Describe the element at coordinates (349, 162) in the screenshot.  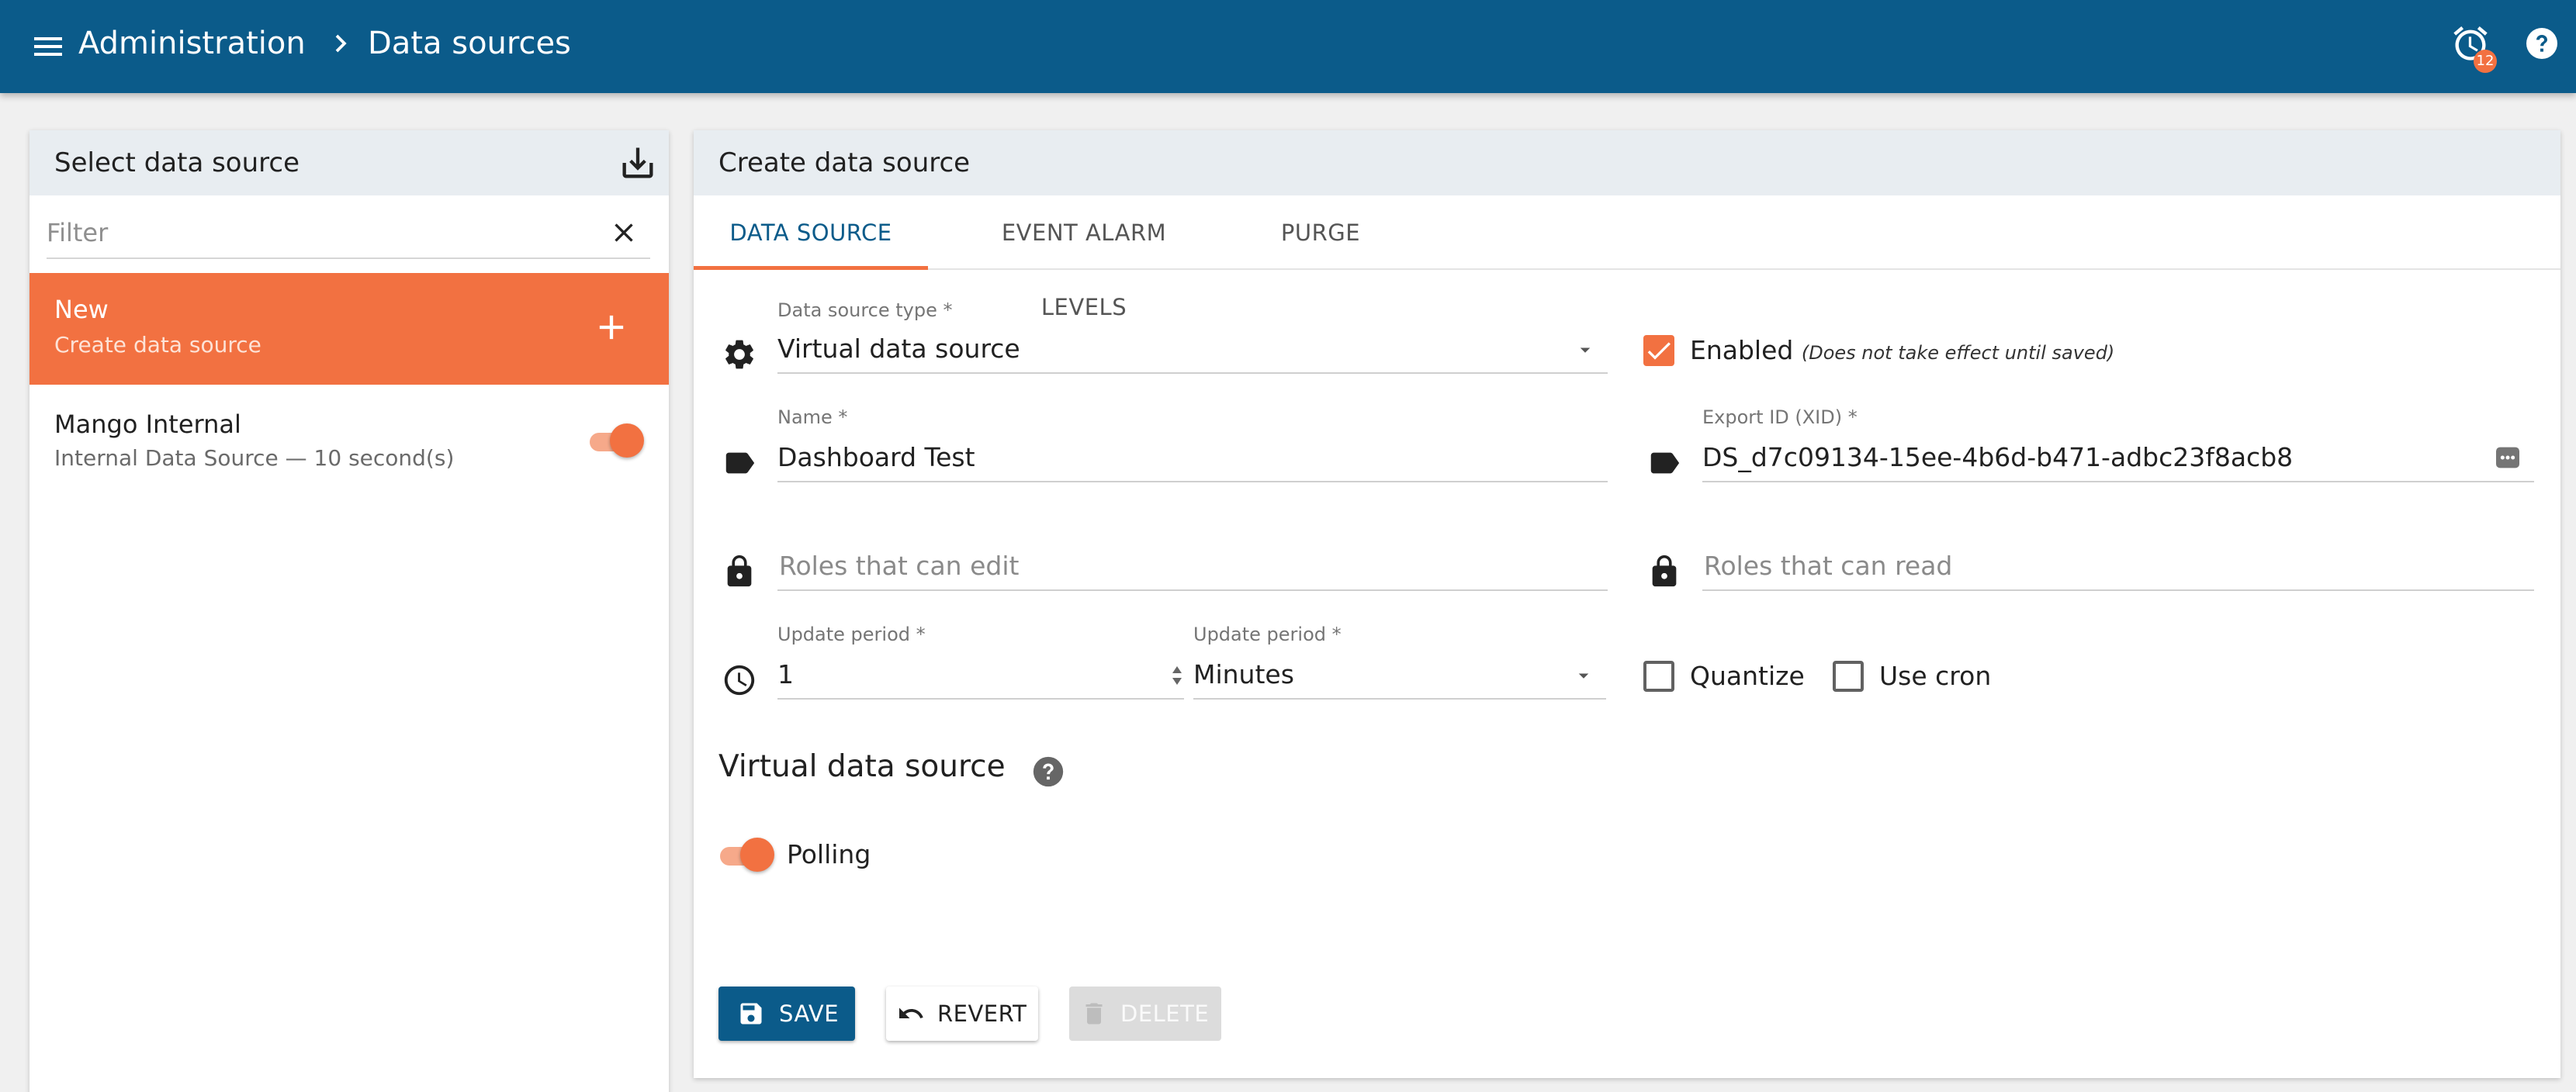
I see `list-card-header: Select data source` at that location.